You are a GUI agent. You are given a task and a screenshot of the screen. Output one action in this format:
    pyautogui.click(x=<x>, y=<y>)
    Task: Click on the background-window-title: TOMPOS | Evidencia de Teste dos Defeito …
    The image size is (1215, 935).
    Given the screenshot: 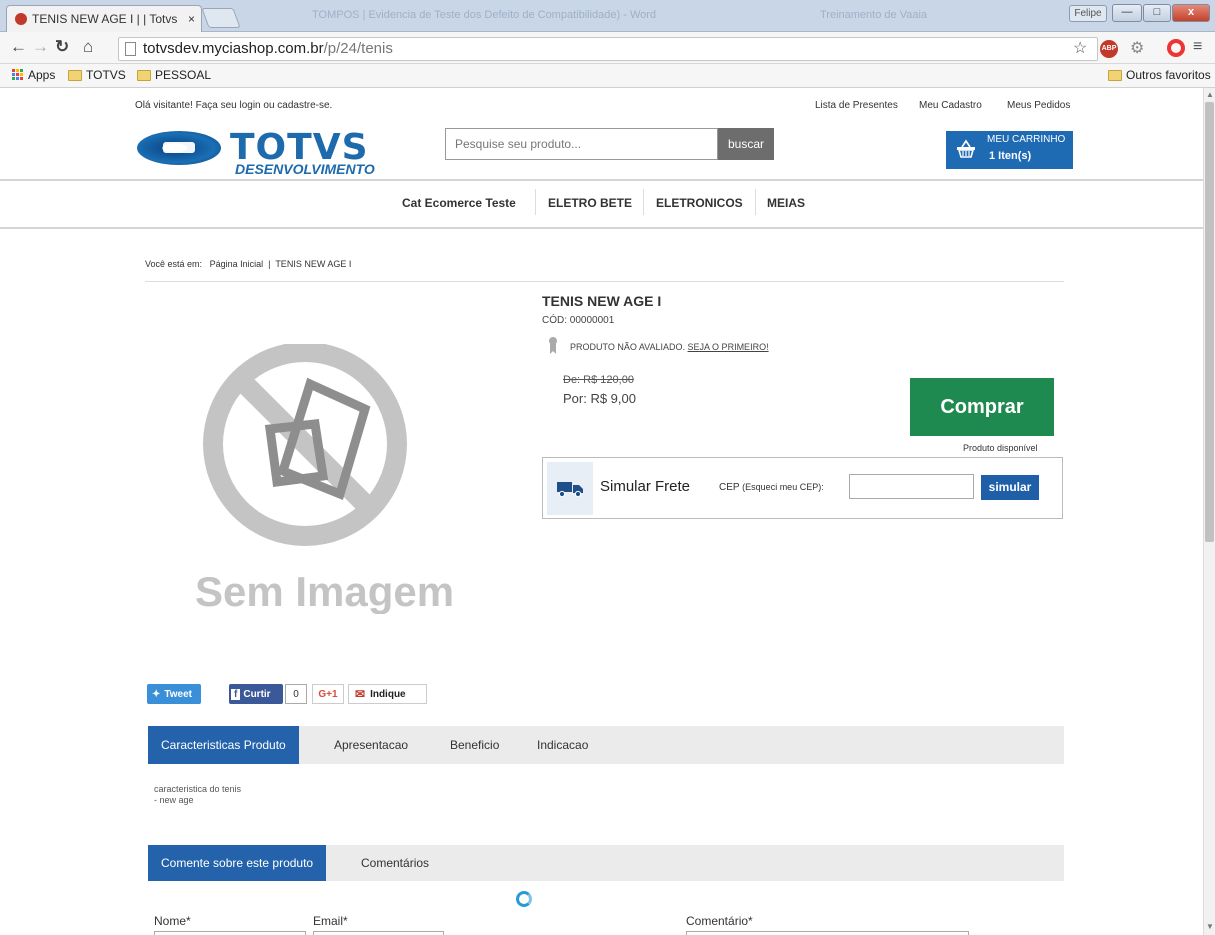 What is the action you would take?
    pyautogui.click(x=484, y=15)
    